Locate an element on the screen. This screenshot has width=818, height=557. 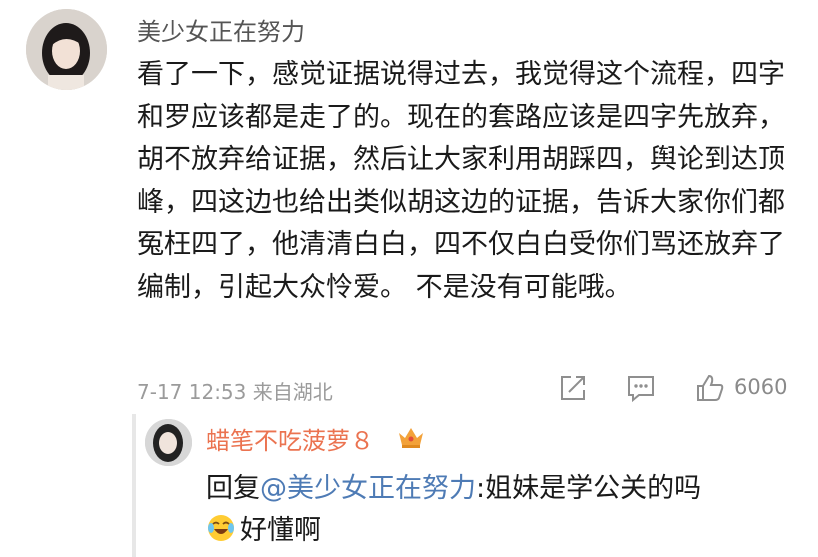
reply-avatar-photo is located at coordinates (168, 442).